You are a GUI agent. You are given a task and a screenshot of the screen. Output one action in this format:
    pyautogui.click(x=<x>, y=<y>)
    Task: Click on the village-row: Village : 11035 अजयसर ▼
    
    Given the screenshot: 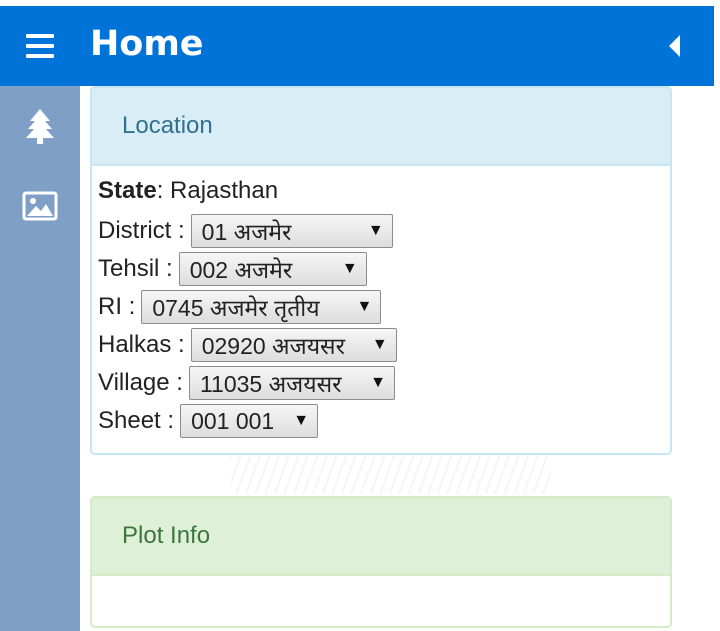 What is the action you would take?
    pyautogui.click(x=381, y=383)
    